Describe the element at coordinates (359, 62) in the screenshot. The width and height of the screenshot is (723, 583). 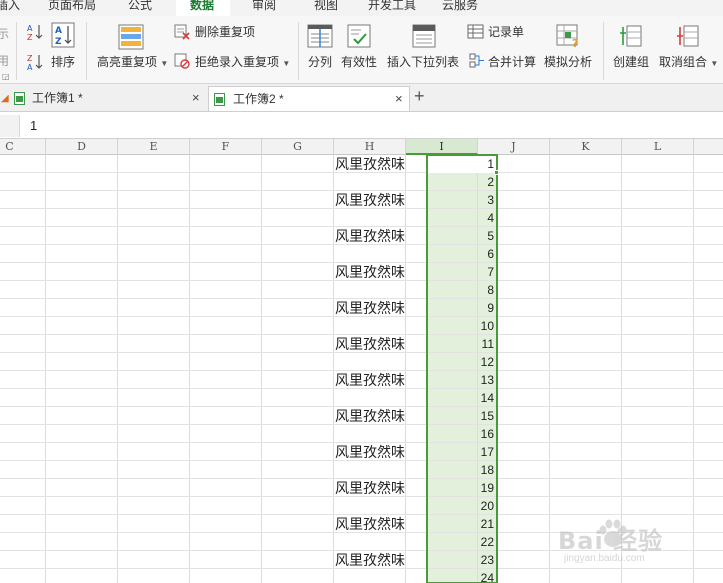
I see `validity-button: 有效性` at that location.